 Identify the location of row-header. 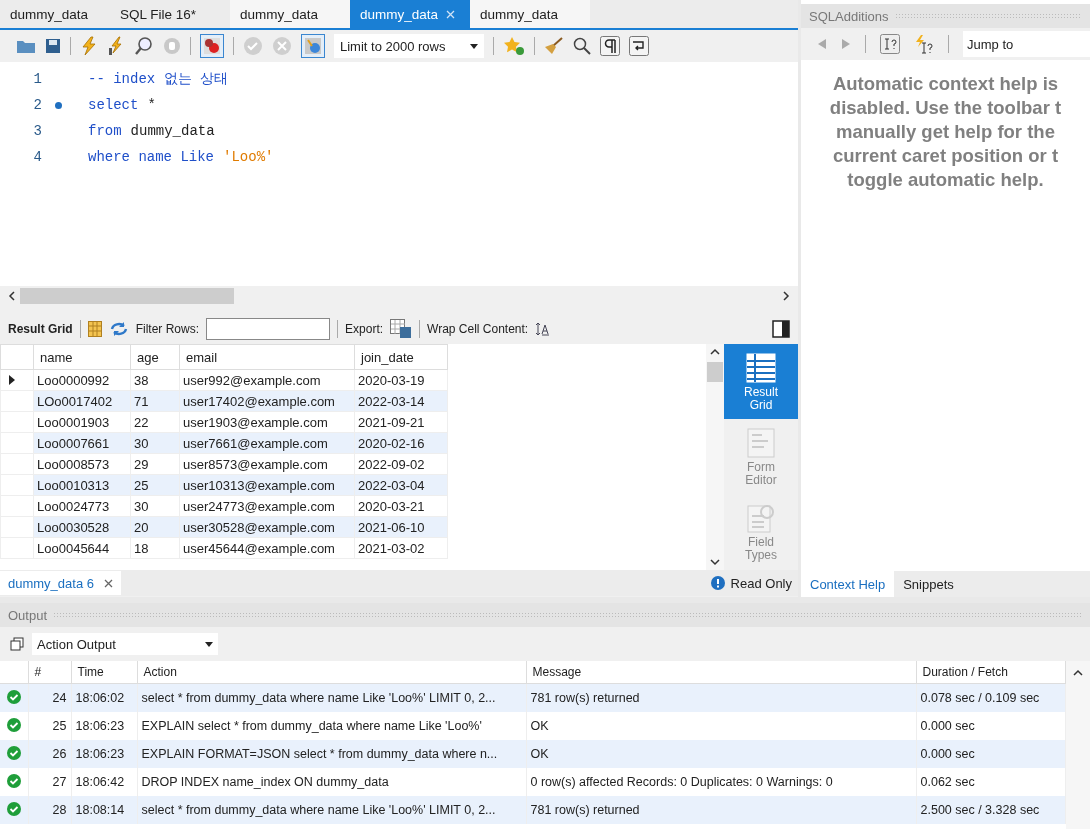
(17, 380).